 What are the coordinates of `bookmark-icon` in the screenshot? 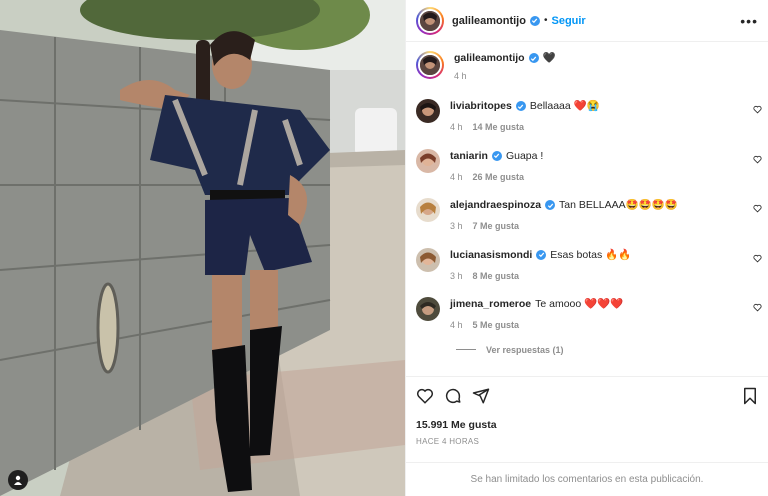 It's located at (750, 396).